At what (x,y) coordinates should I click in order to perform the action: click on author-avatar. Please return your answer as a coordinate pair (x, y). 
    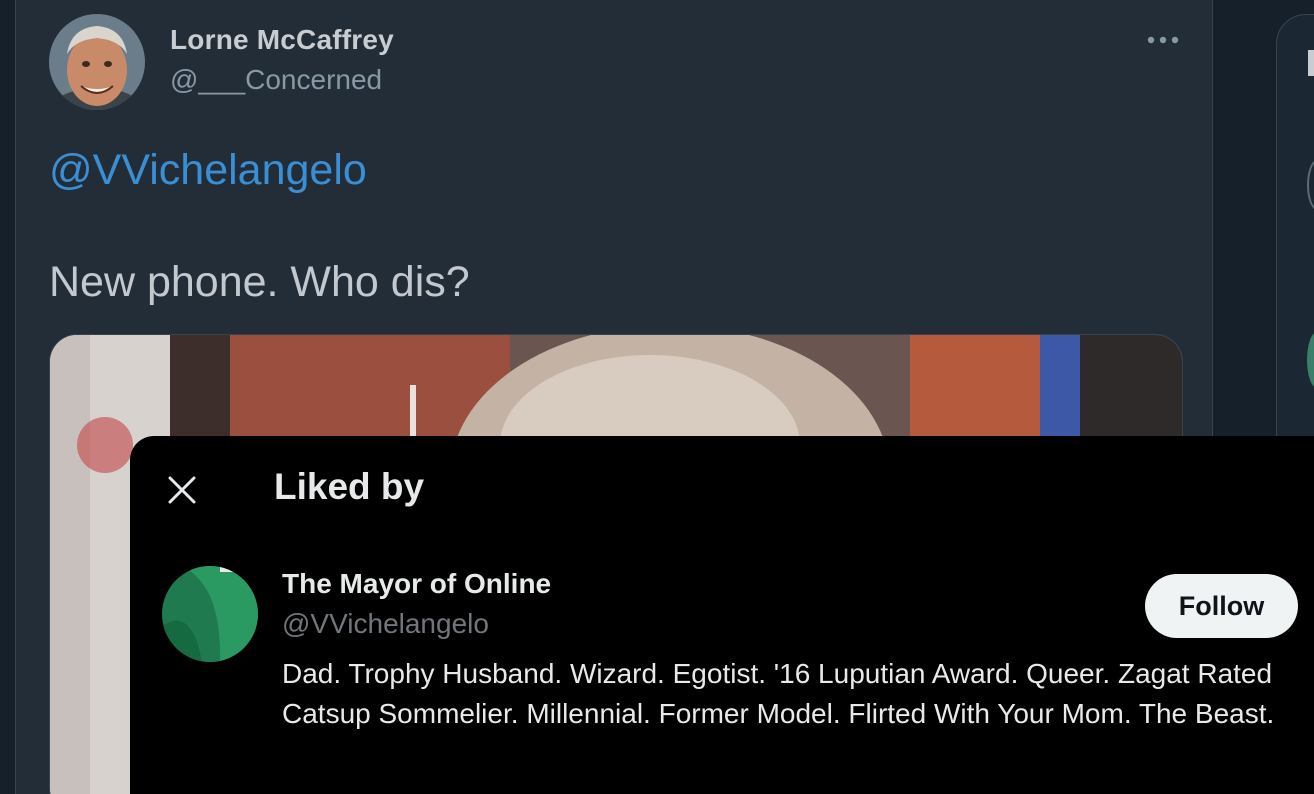
    Looking at the image, I should click on (97, 62).